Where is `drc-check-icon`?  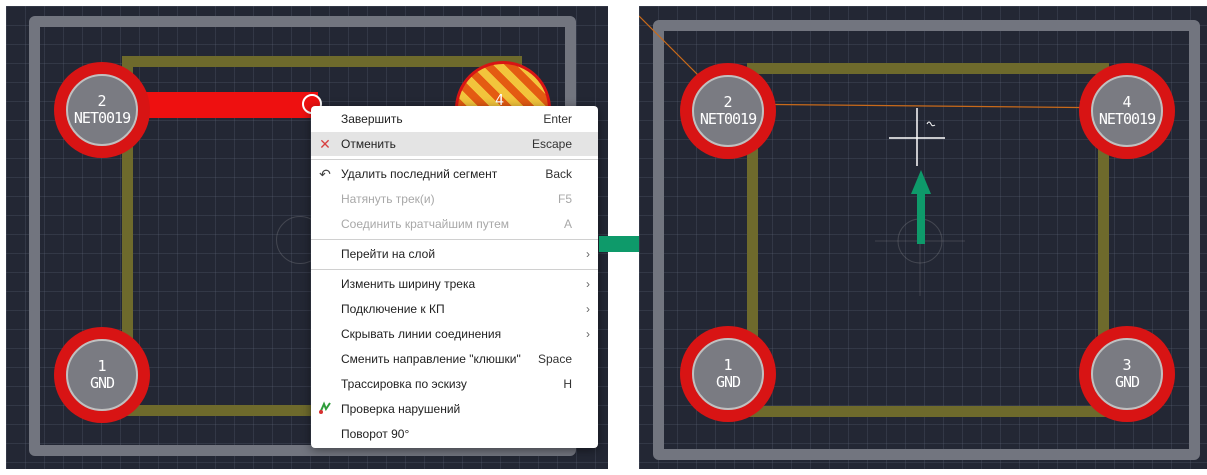
drc-check-icon is located at coordinates (325, 409).